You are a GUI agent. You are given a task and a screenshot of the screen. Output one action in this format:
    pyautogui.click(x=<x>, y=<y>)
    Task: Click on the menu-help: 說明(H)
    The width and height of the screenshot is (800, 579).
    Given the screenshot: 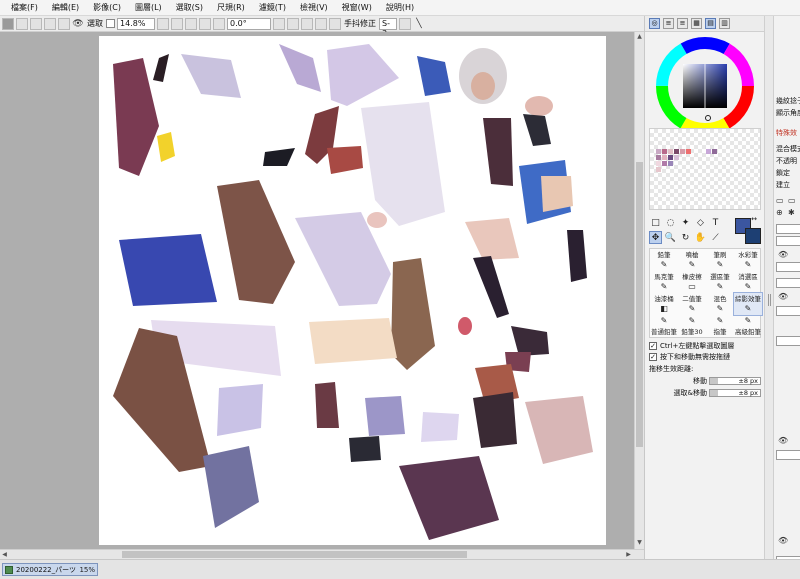 What is the action you would take?
    pyautogui.click(x=400, y=7)
    